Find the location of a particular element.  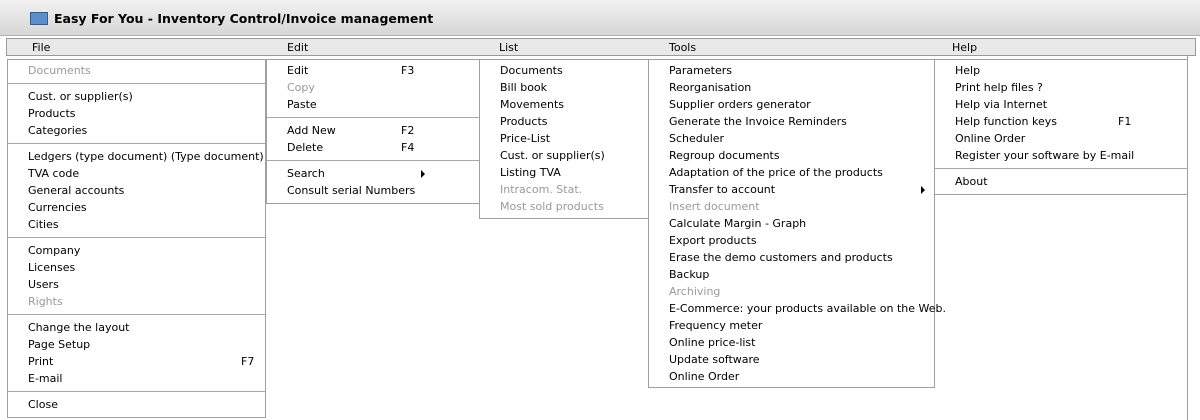

menu-item-label: Movements is located at coordinates (532, 104).